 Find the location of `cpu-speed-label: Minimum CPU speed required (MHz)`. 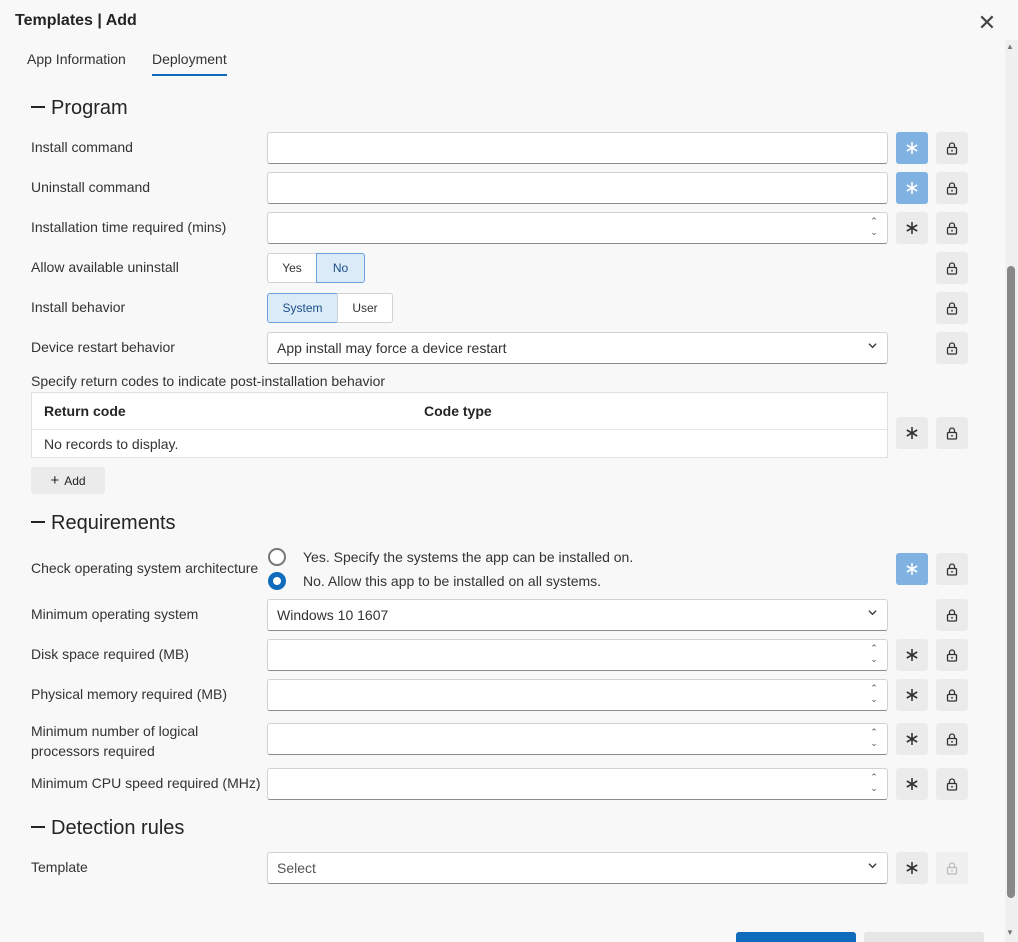

cpu-speed-label: Minimum CPU speed required (MHz) is located at coordinates (146, 783).